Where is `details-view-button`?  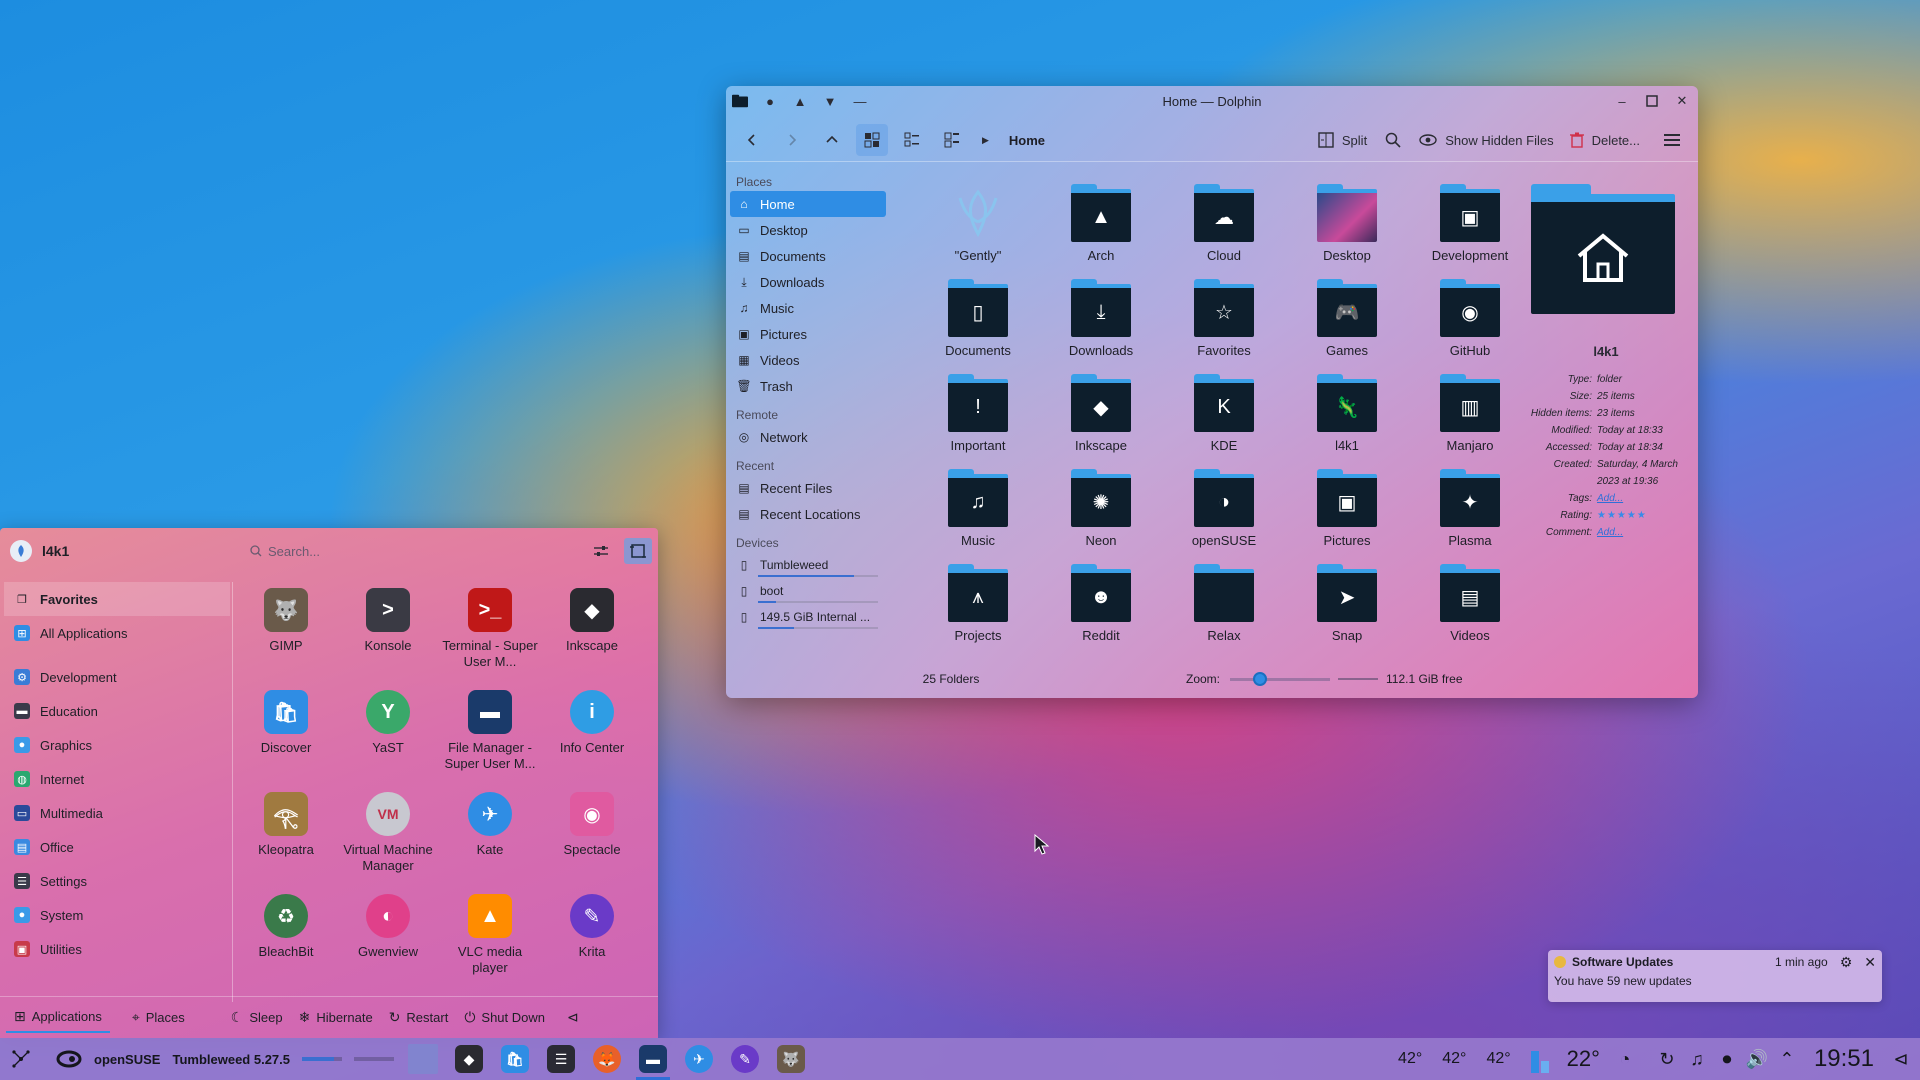 details-view-button is located at coordinates (952, 140).